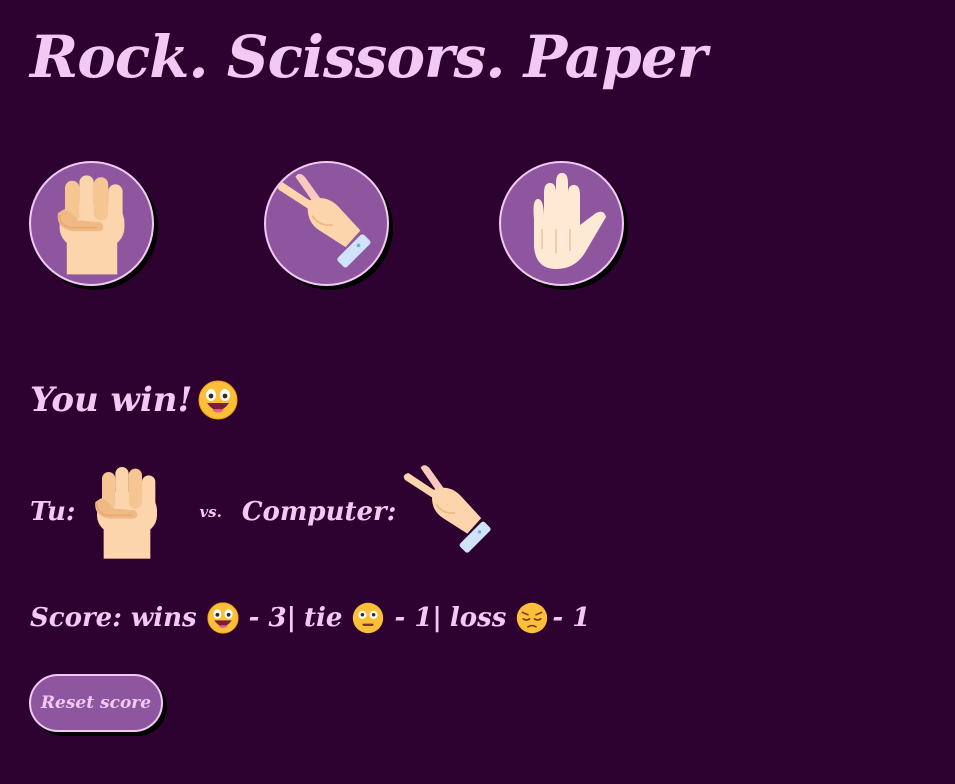 This screenshot has height=784, width=955. Describe the element at coordinates (532, 618) in the screenshot. I see `pensive-face-icon` at that location.